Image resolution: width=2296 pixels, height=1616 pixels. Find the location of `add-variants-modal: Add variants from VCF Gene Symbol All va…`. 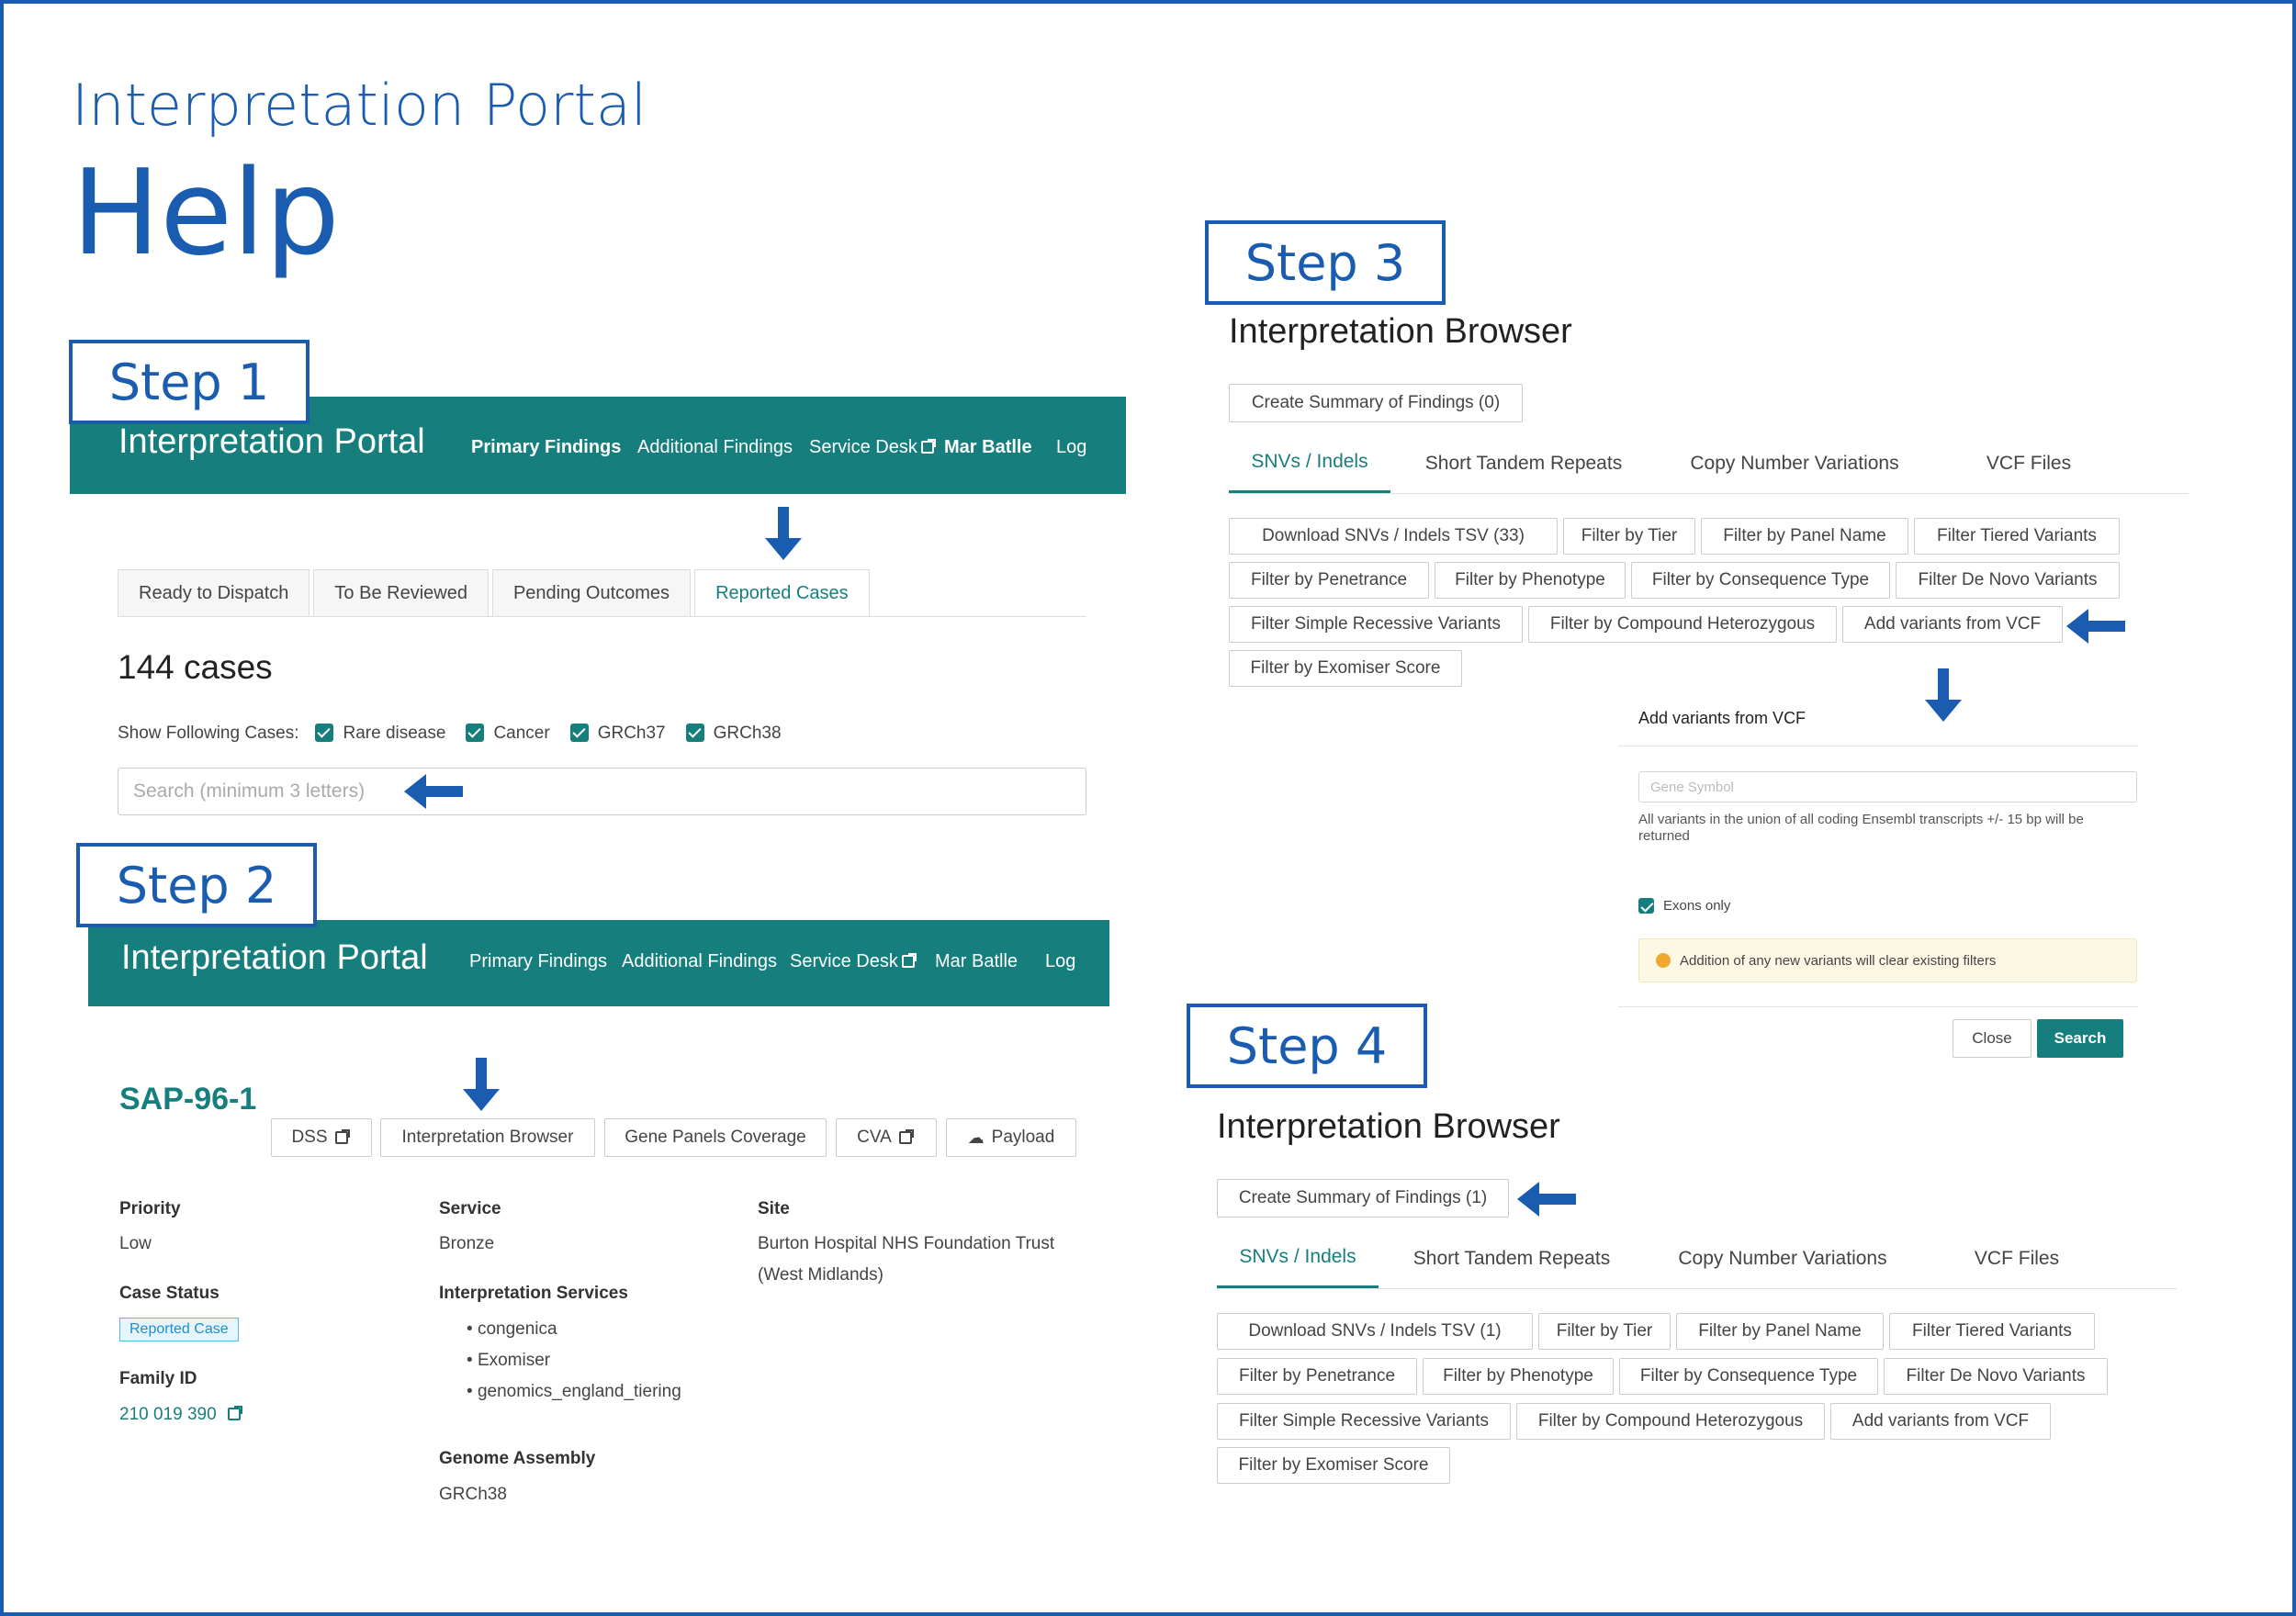

add-variants-modal: Add variants from VCF Gene Symbol All va… is located at coordinates (1878, 874).